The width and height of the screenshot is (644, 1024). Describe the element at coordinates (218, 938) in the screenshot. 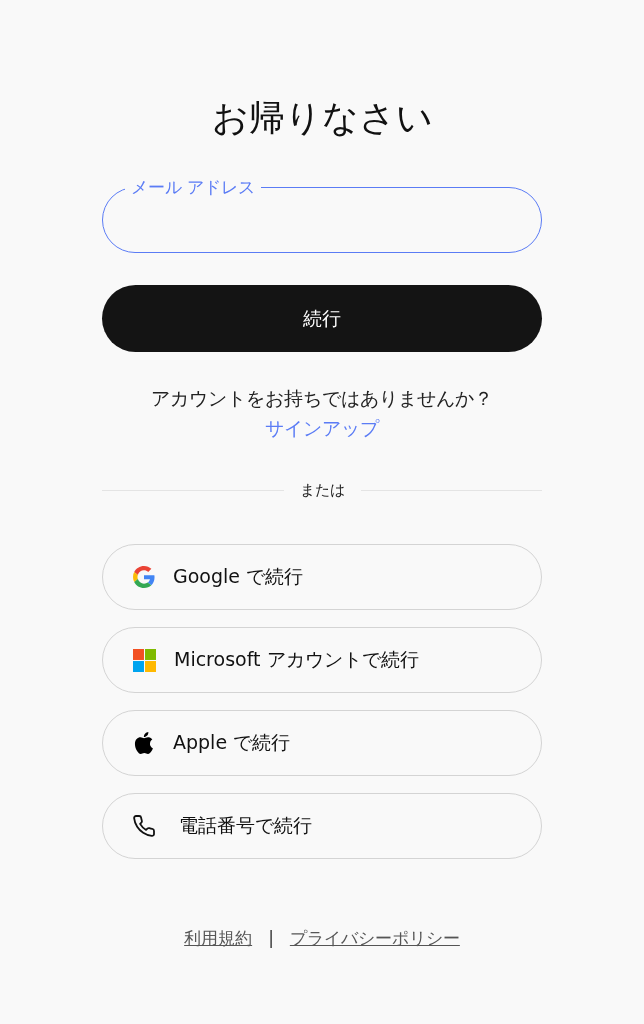

I see `terms-link: 利用規約` at that location.